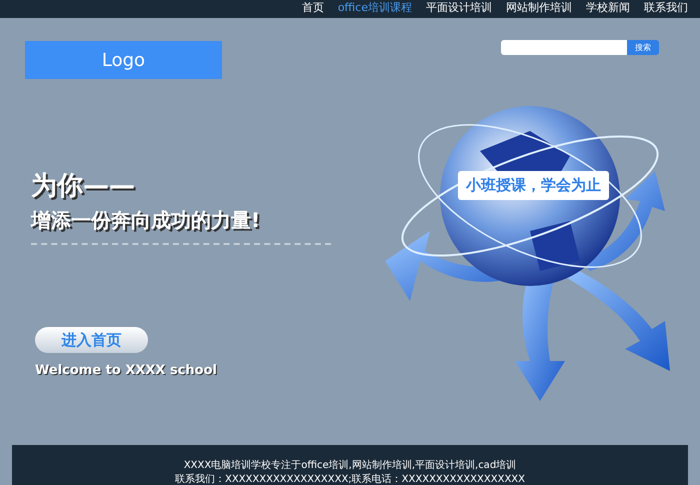 The height and width of the screenshot is (485, 700). Describe the element at coordinates (350, 479) in the screenshot. I see `footer-text: 联系我们：XXXXXXXXXXXXXXXXXX;联系电话：XXXXXXXXXXXXXXXXXX` at that location.